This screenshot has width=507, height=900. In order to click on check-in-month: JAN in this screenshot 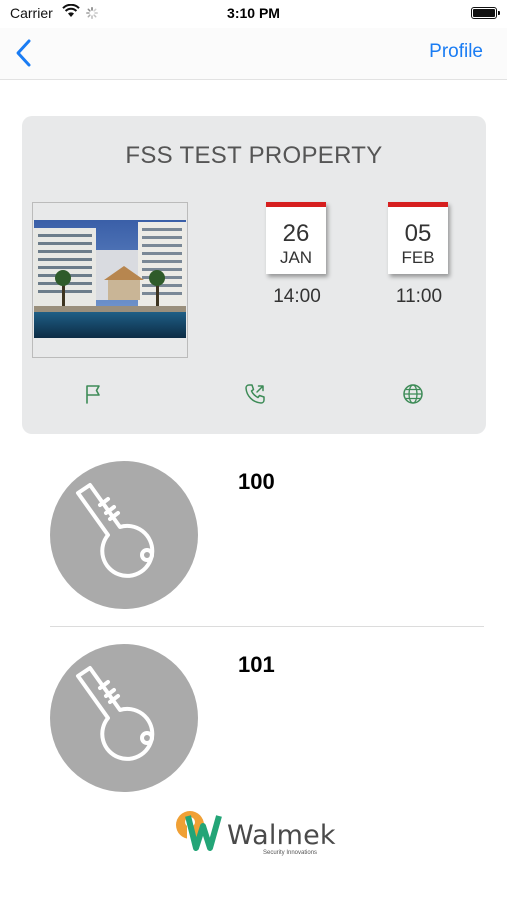, I will do `click(296, 257)`.